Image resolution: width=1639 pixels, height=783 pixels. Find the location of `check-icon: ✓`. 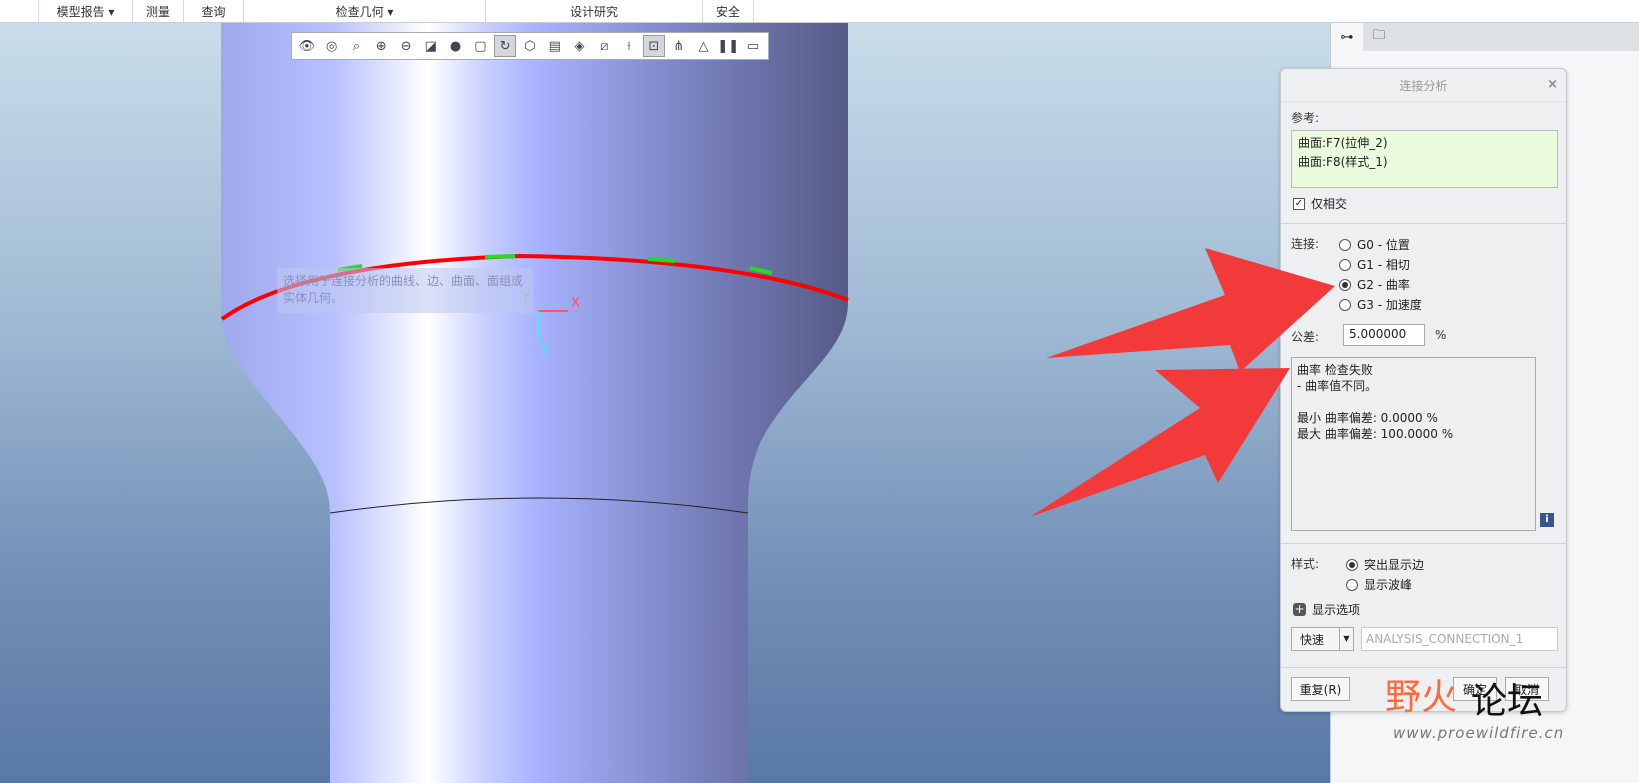

check-icon: ✓ is located at coordinates (1299, 203).